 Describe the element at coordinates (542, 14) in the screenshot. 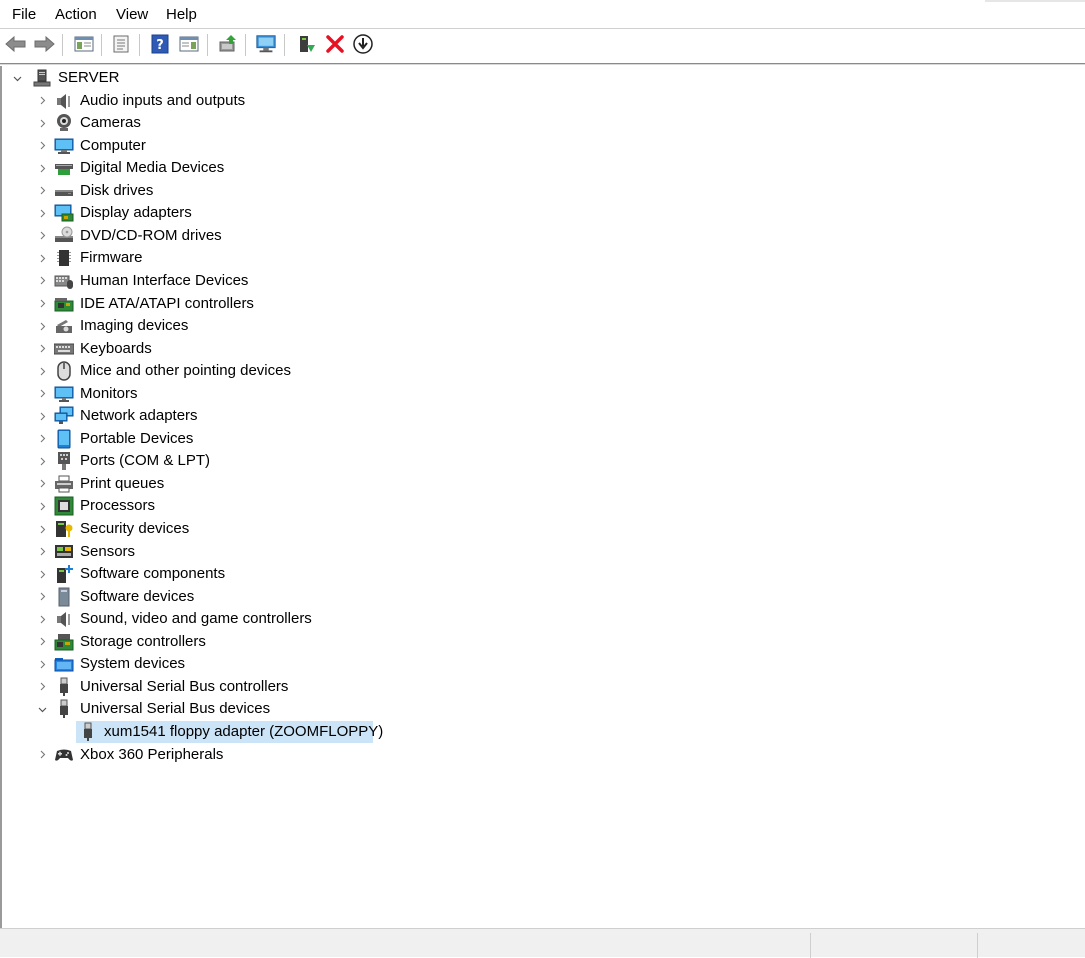

I see `menu-bar: File Action View Help` at that location.